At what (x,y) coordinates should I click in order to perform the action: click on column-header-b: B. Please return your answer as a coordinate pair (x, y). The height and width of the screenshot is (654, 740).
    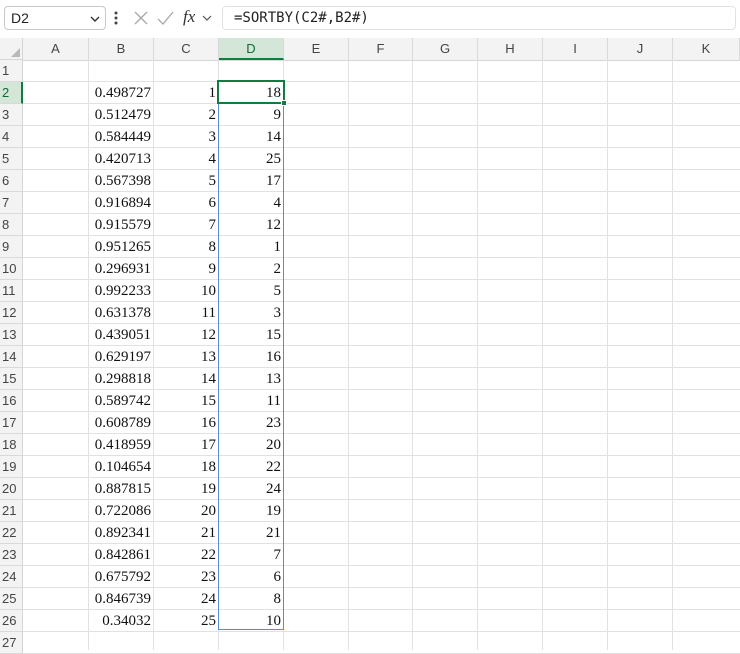
    Looking at the image, I should click on (121, 49).